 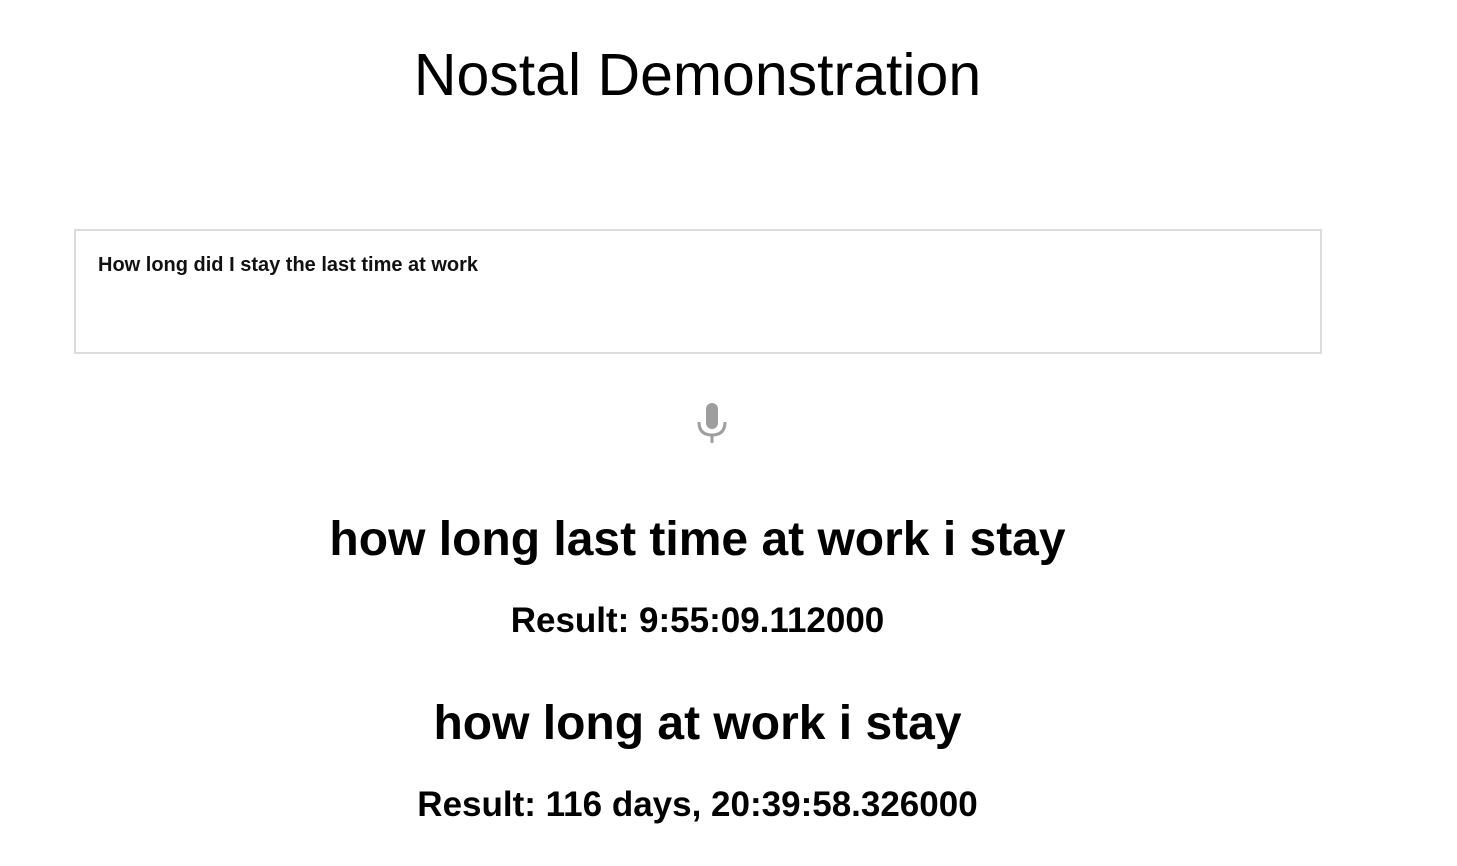 I want to click on parsed-query: how long at work i stay, so click(x=697, y=723).